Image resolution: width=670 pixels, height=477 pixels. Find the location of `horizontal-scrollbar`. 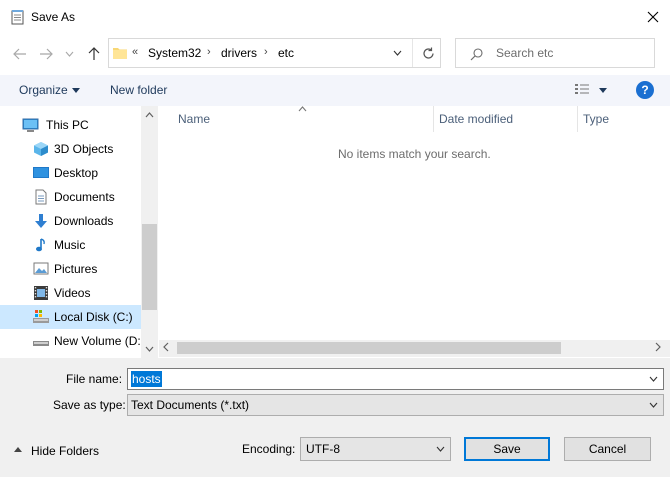

horizontal-scrollbar is located at coordinates (414, 348).